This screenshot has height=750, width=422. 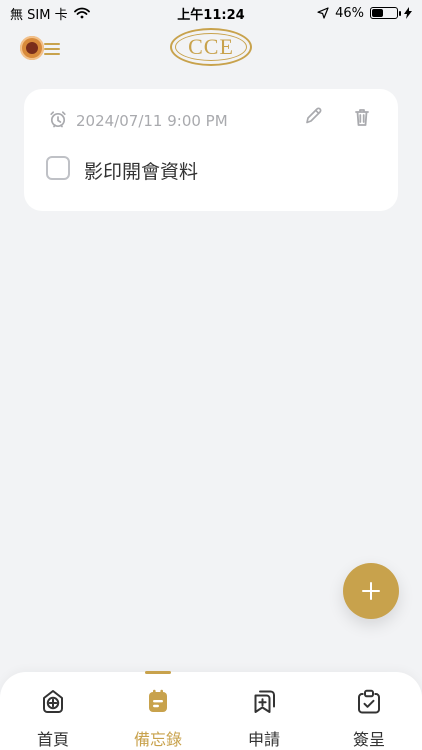 I want to click on wifi-icon, so click(x=81, y=13).